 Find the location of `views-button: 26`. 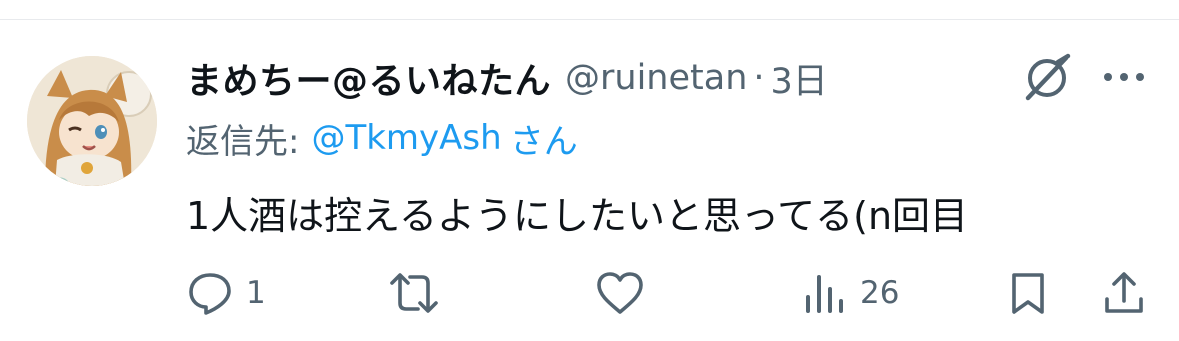

views-button: 26 is located at coordinates (849, 293).